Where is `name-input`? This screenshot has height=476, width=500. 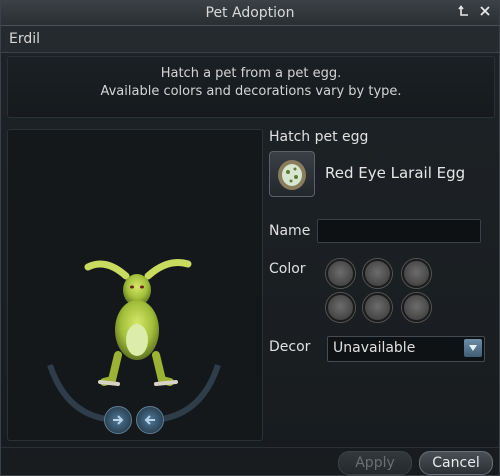
name-input is located at coordinates (399, 231).